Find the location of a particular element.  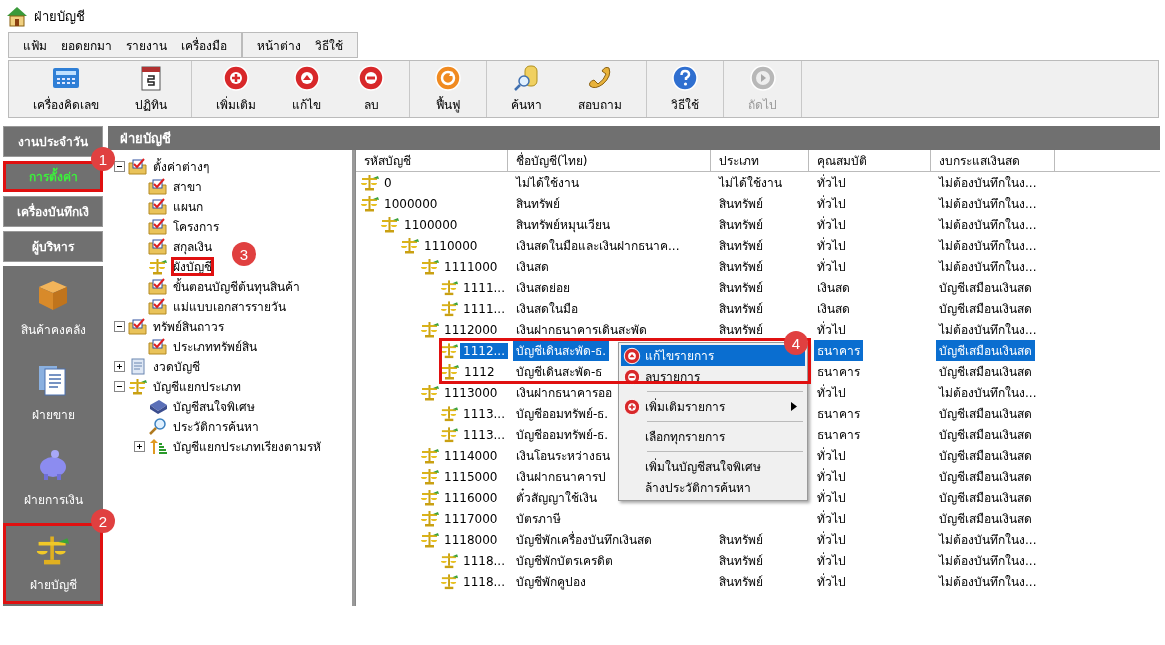

account-code: 1113000 is located at coordinates (471, 392).